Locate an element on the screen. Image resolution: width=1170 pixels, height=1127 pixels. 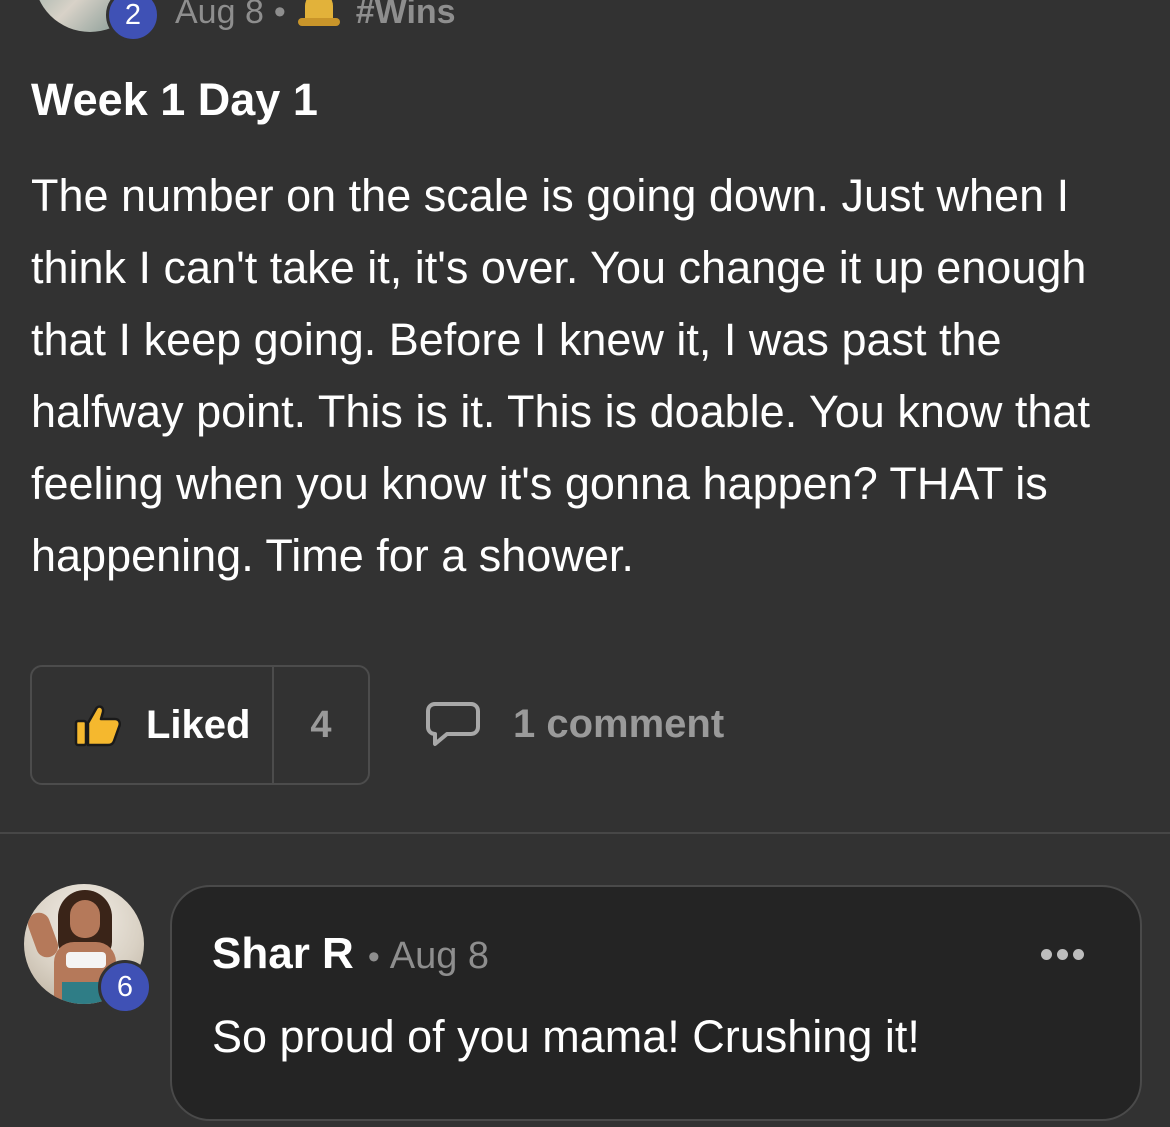
commenter-level: 6 is located at coordinates (125, 986).